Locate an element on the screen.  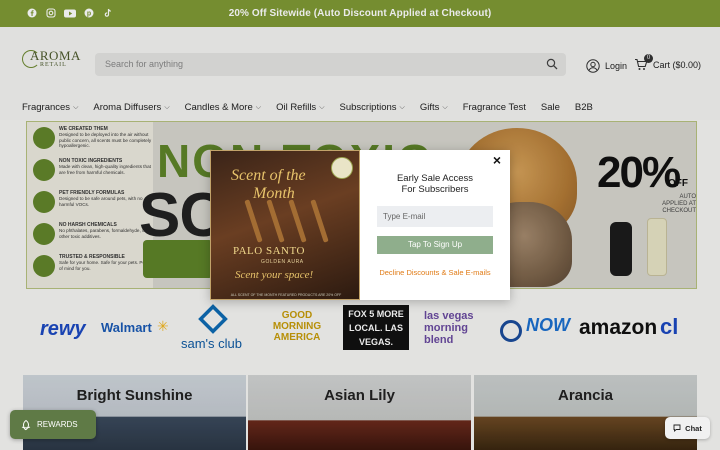
email-field is located at coordinates (435, 216).